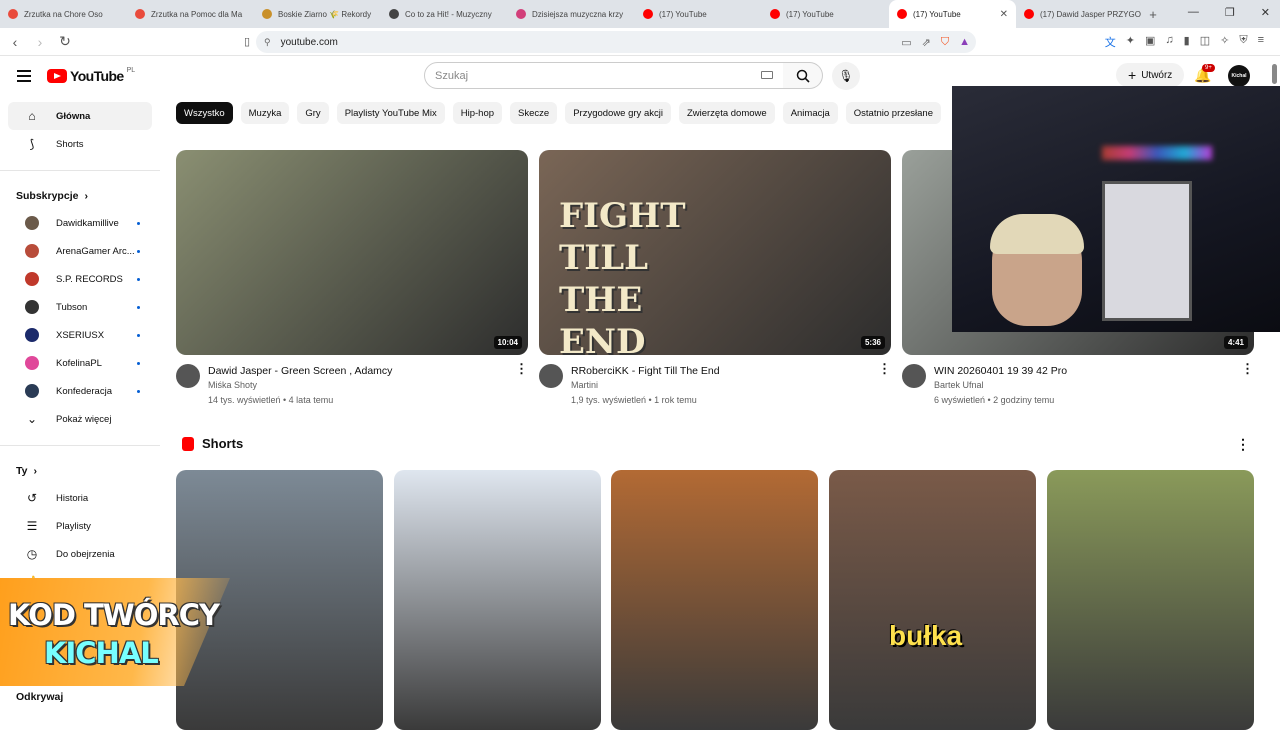  What do you see at coordinates (70, 144) in the screenshot?
I see `sidebar-item-label: Shorts` at bounding box center [70, 144].